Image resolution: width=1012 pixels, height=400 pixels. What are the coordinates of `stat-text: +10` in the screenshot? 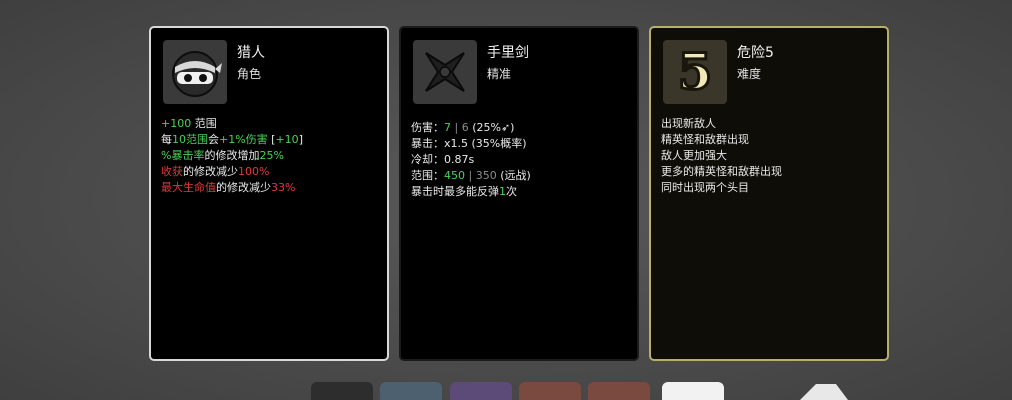 It's located at (287, 139).